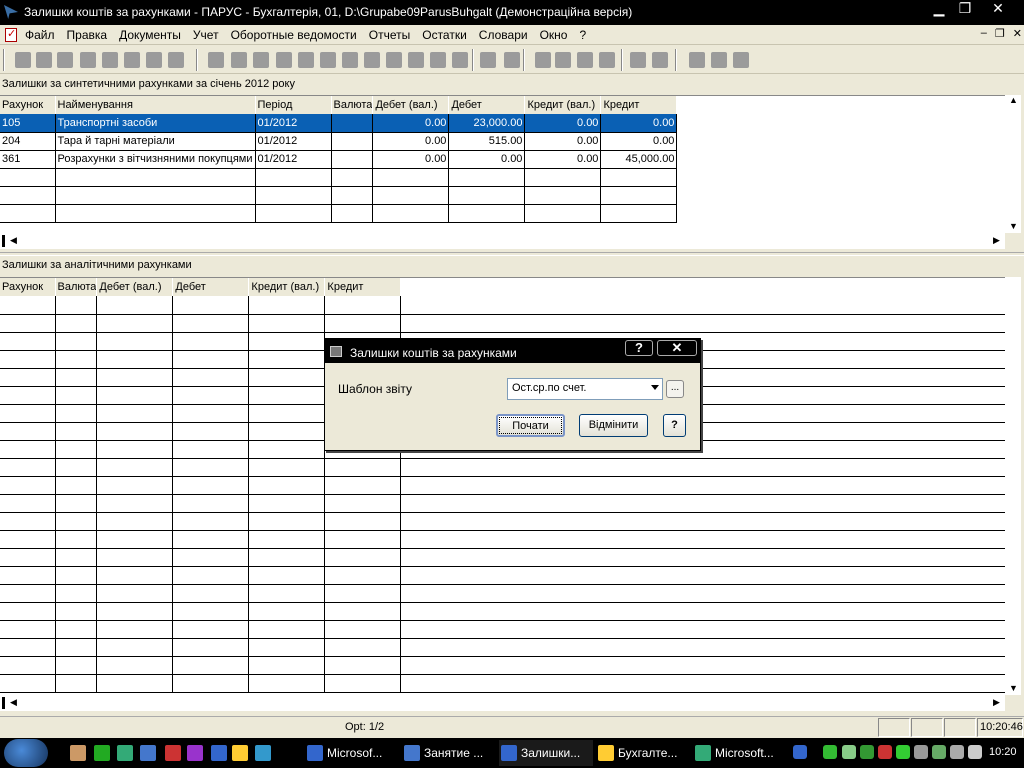  Describe the element at coordinates (488, 60) in the screenshot. I see `coins-icon` at that location.